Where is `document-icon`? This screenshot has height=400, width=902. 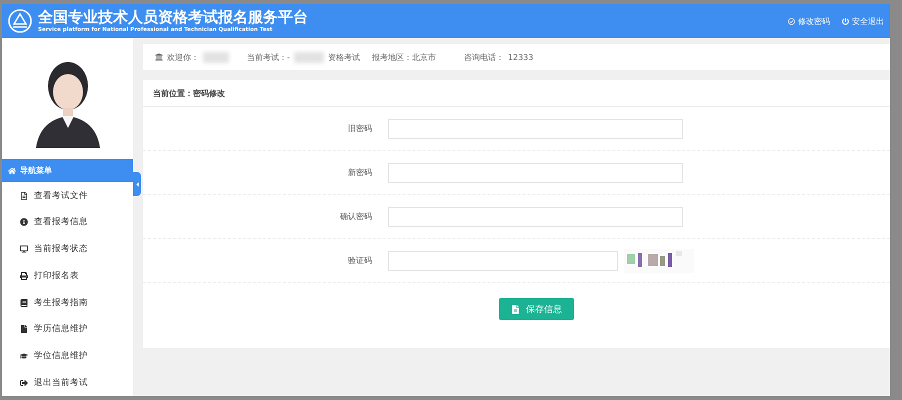 document-icon is located at coordinates (24, 196).